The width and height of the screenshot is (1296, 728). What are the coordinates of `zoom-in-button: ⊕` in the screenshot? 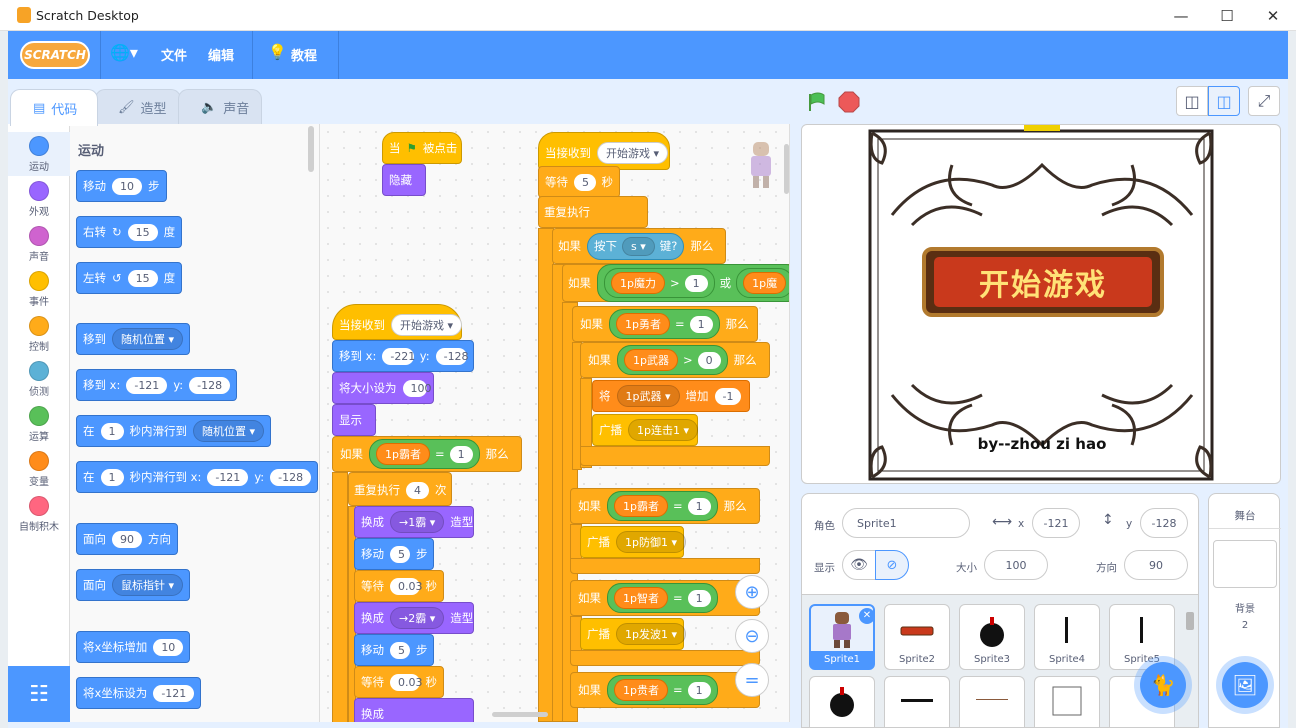 It's located at (752, 592).